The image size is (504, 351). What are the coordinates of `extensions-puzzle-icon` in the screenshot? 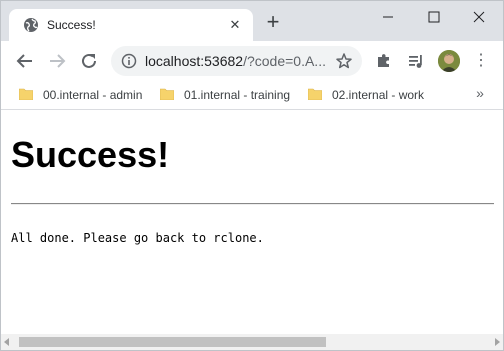 It's located at (384, 61).